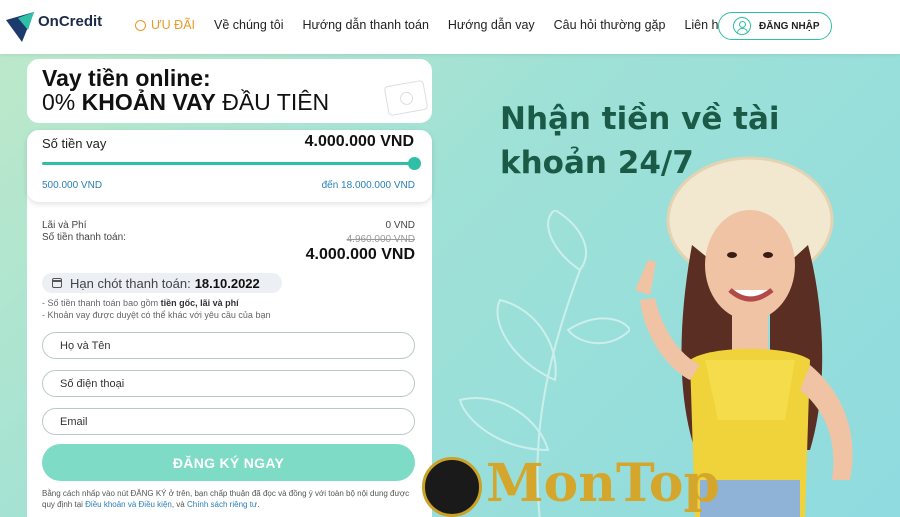  What do you see at coordinates (72, 185) in the screenshot?
I see `slider-min-label: 500.000 VND` at bounding box center [72, 185].